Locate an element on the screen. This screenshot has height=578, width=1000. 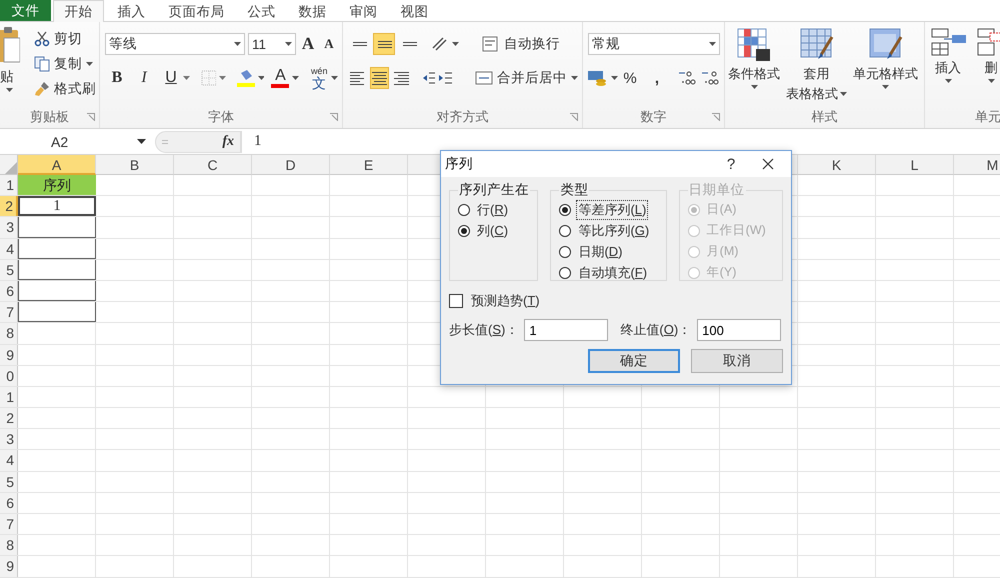
paste-button: 贴 is located at coordinates (14, 57).